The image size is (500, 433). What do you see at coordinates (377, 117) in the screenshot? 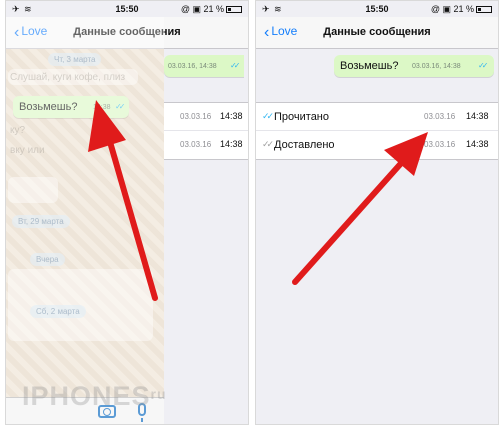
I see `read-row: ✓✓ Прочитано 03.03.16 14:38` at bounding box center [377, 117].